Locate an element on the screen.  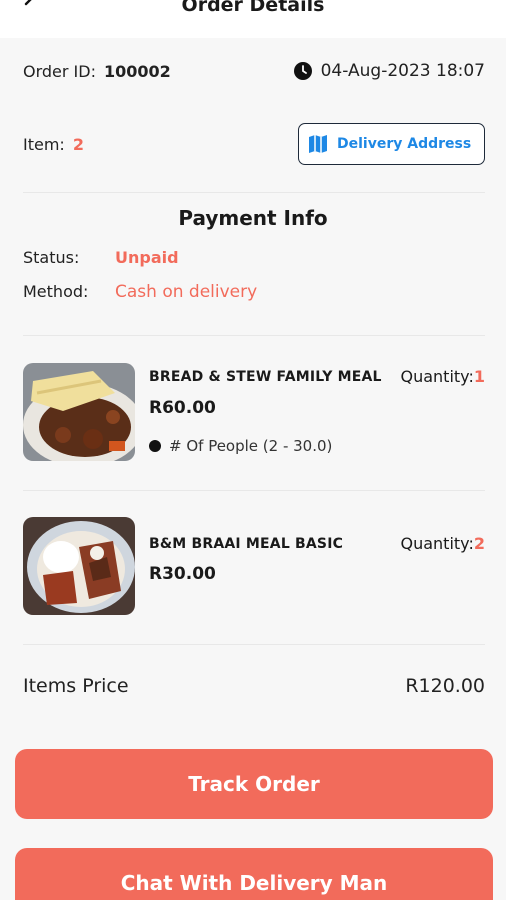
order-datetime: 04-Aug-2023 18:07 is located at coordinates (402, 71).